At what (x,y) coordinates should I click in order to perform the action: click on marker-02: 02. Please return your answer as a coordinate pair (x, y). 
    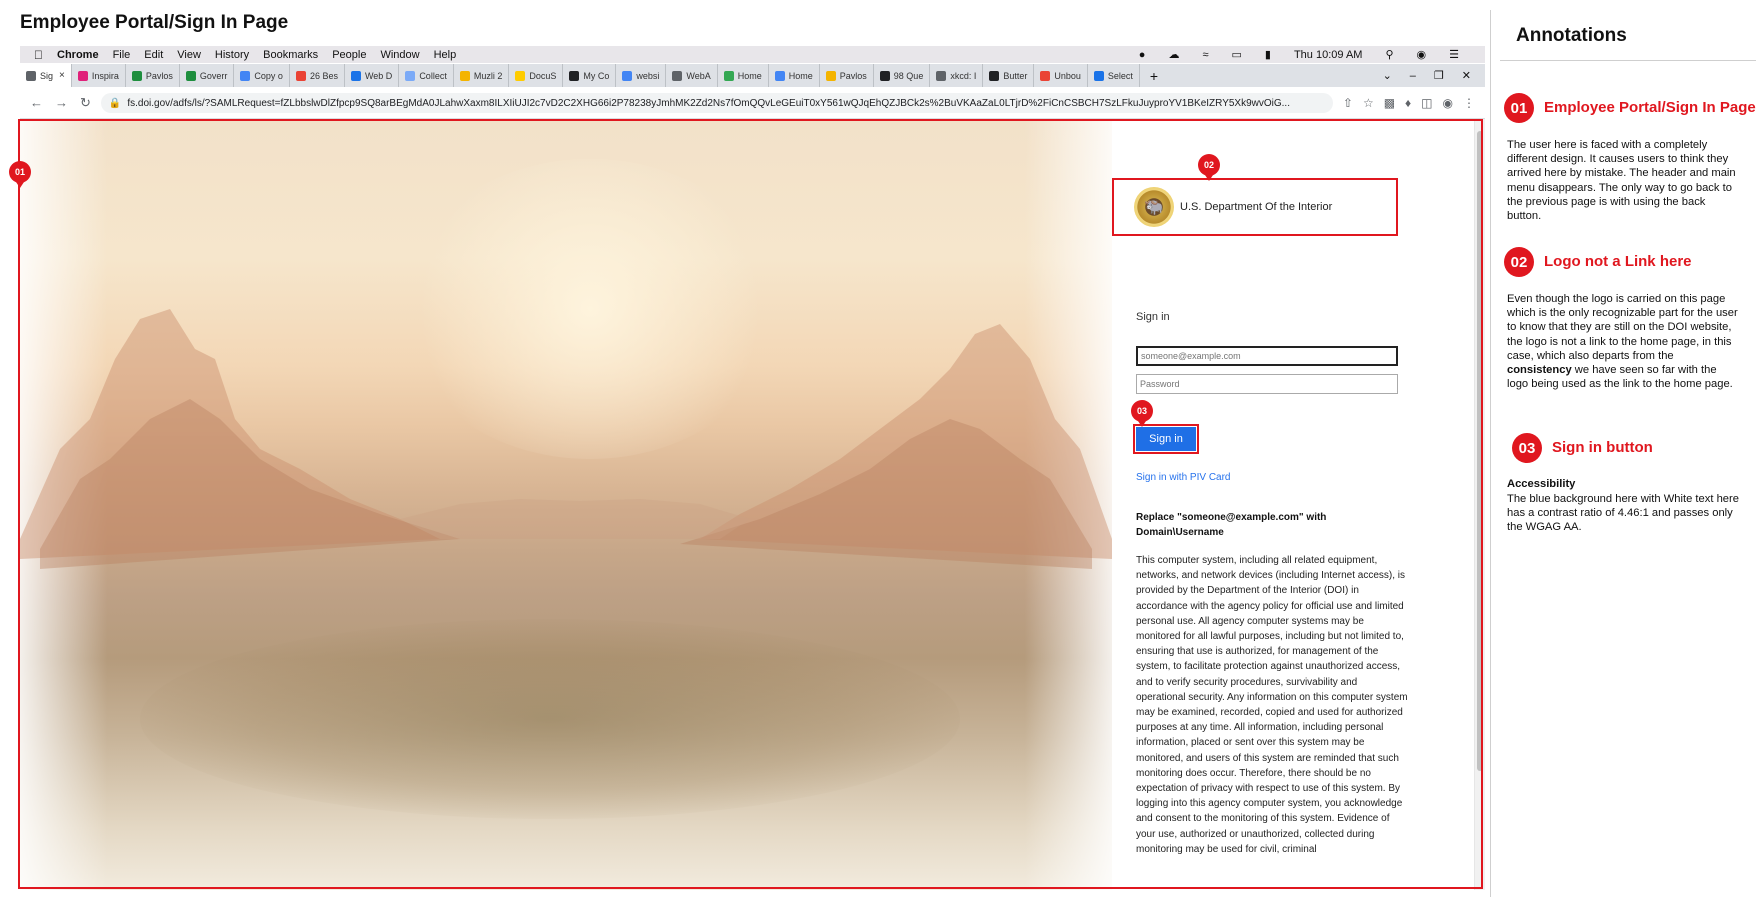
    Looking at the image, I should click on (1209, 167).